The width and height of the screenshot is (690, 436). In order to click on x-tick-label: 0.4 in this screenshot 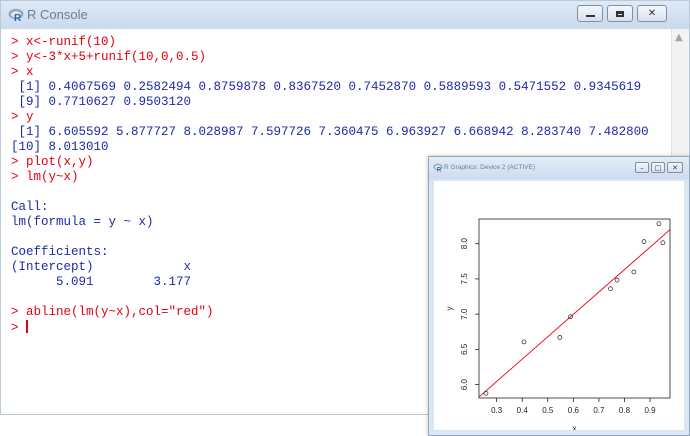, I will do `click(523, 410)`.